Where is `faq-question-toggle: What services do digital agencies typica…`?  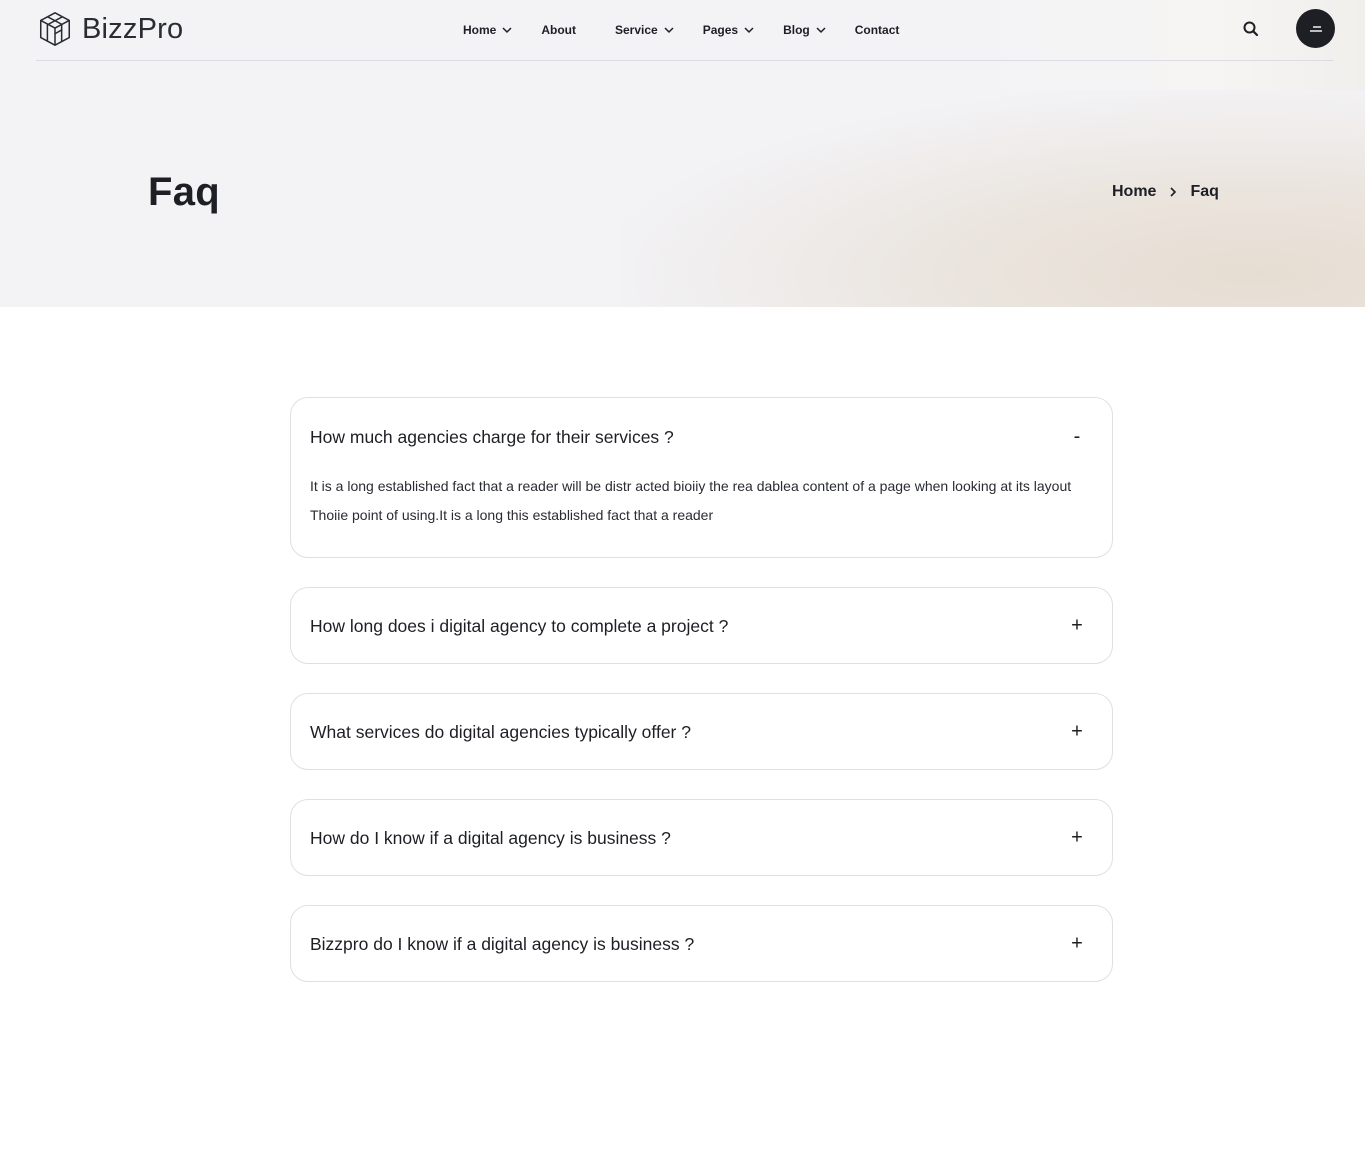 faq-question-toggle: What services do digital agencies typica… is located at coordinates (701, 732).